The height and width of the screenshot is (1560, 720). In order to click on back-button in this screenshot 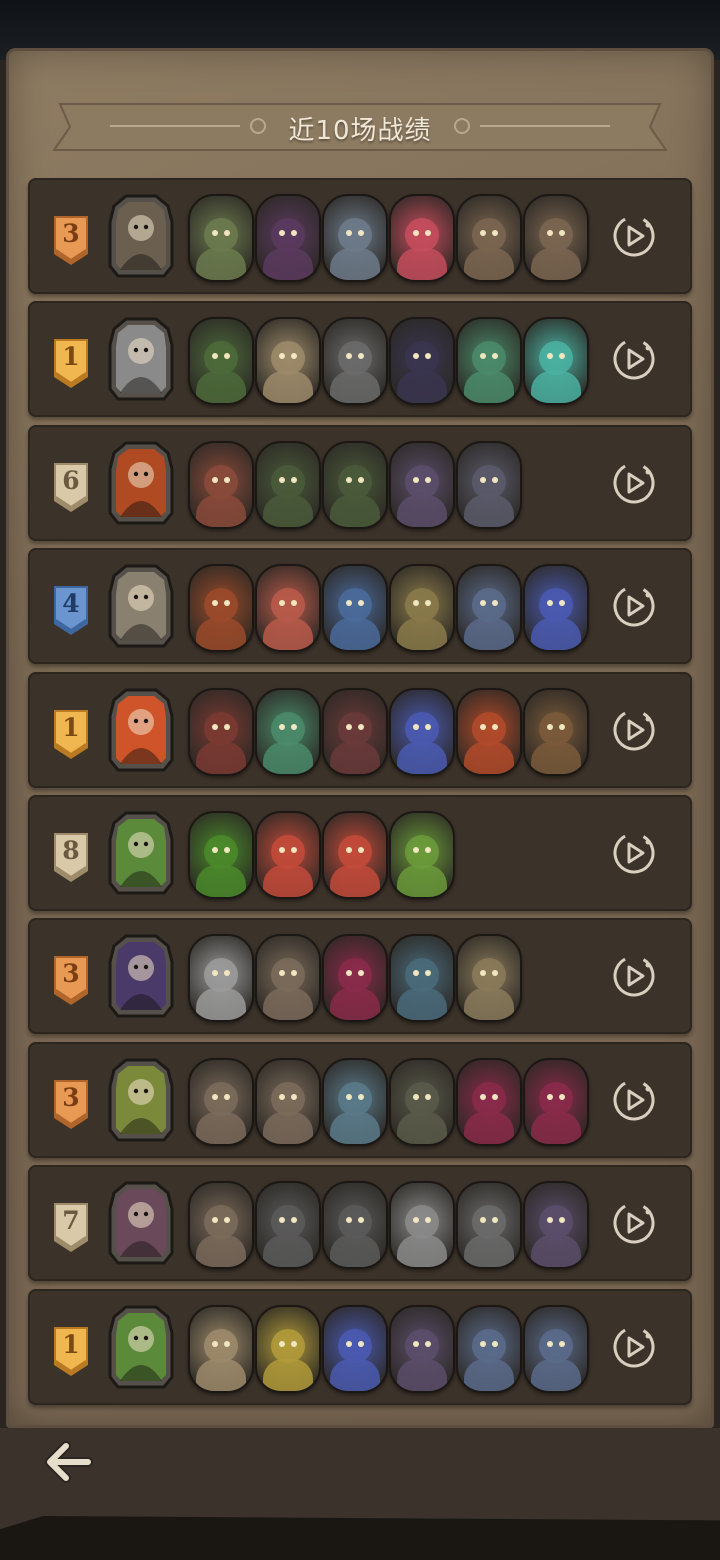, I will do `click(69, 1462)`.